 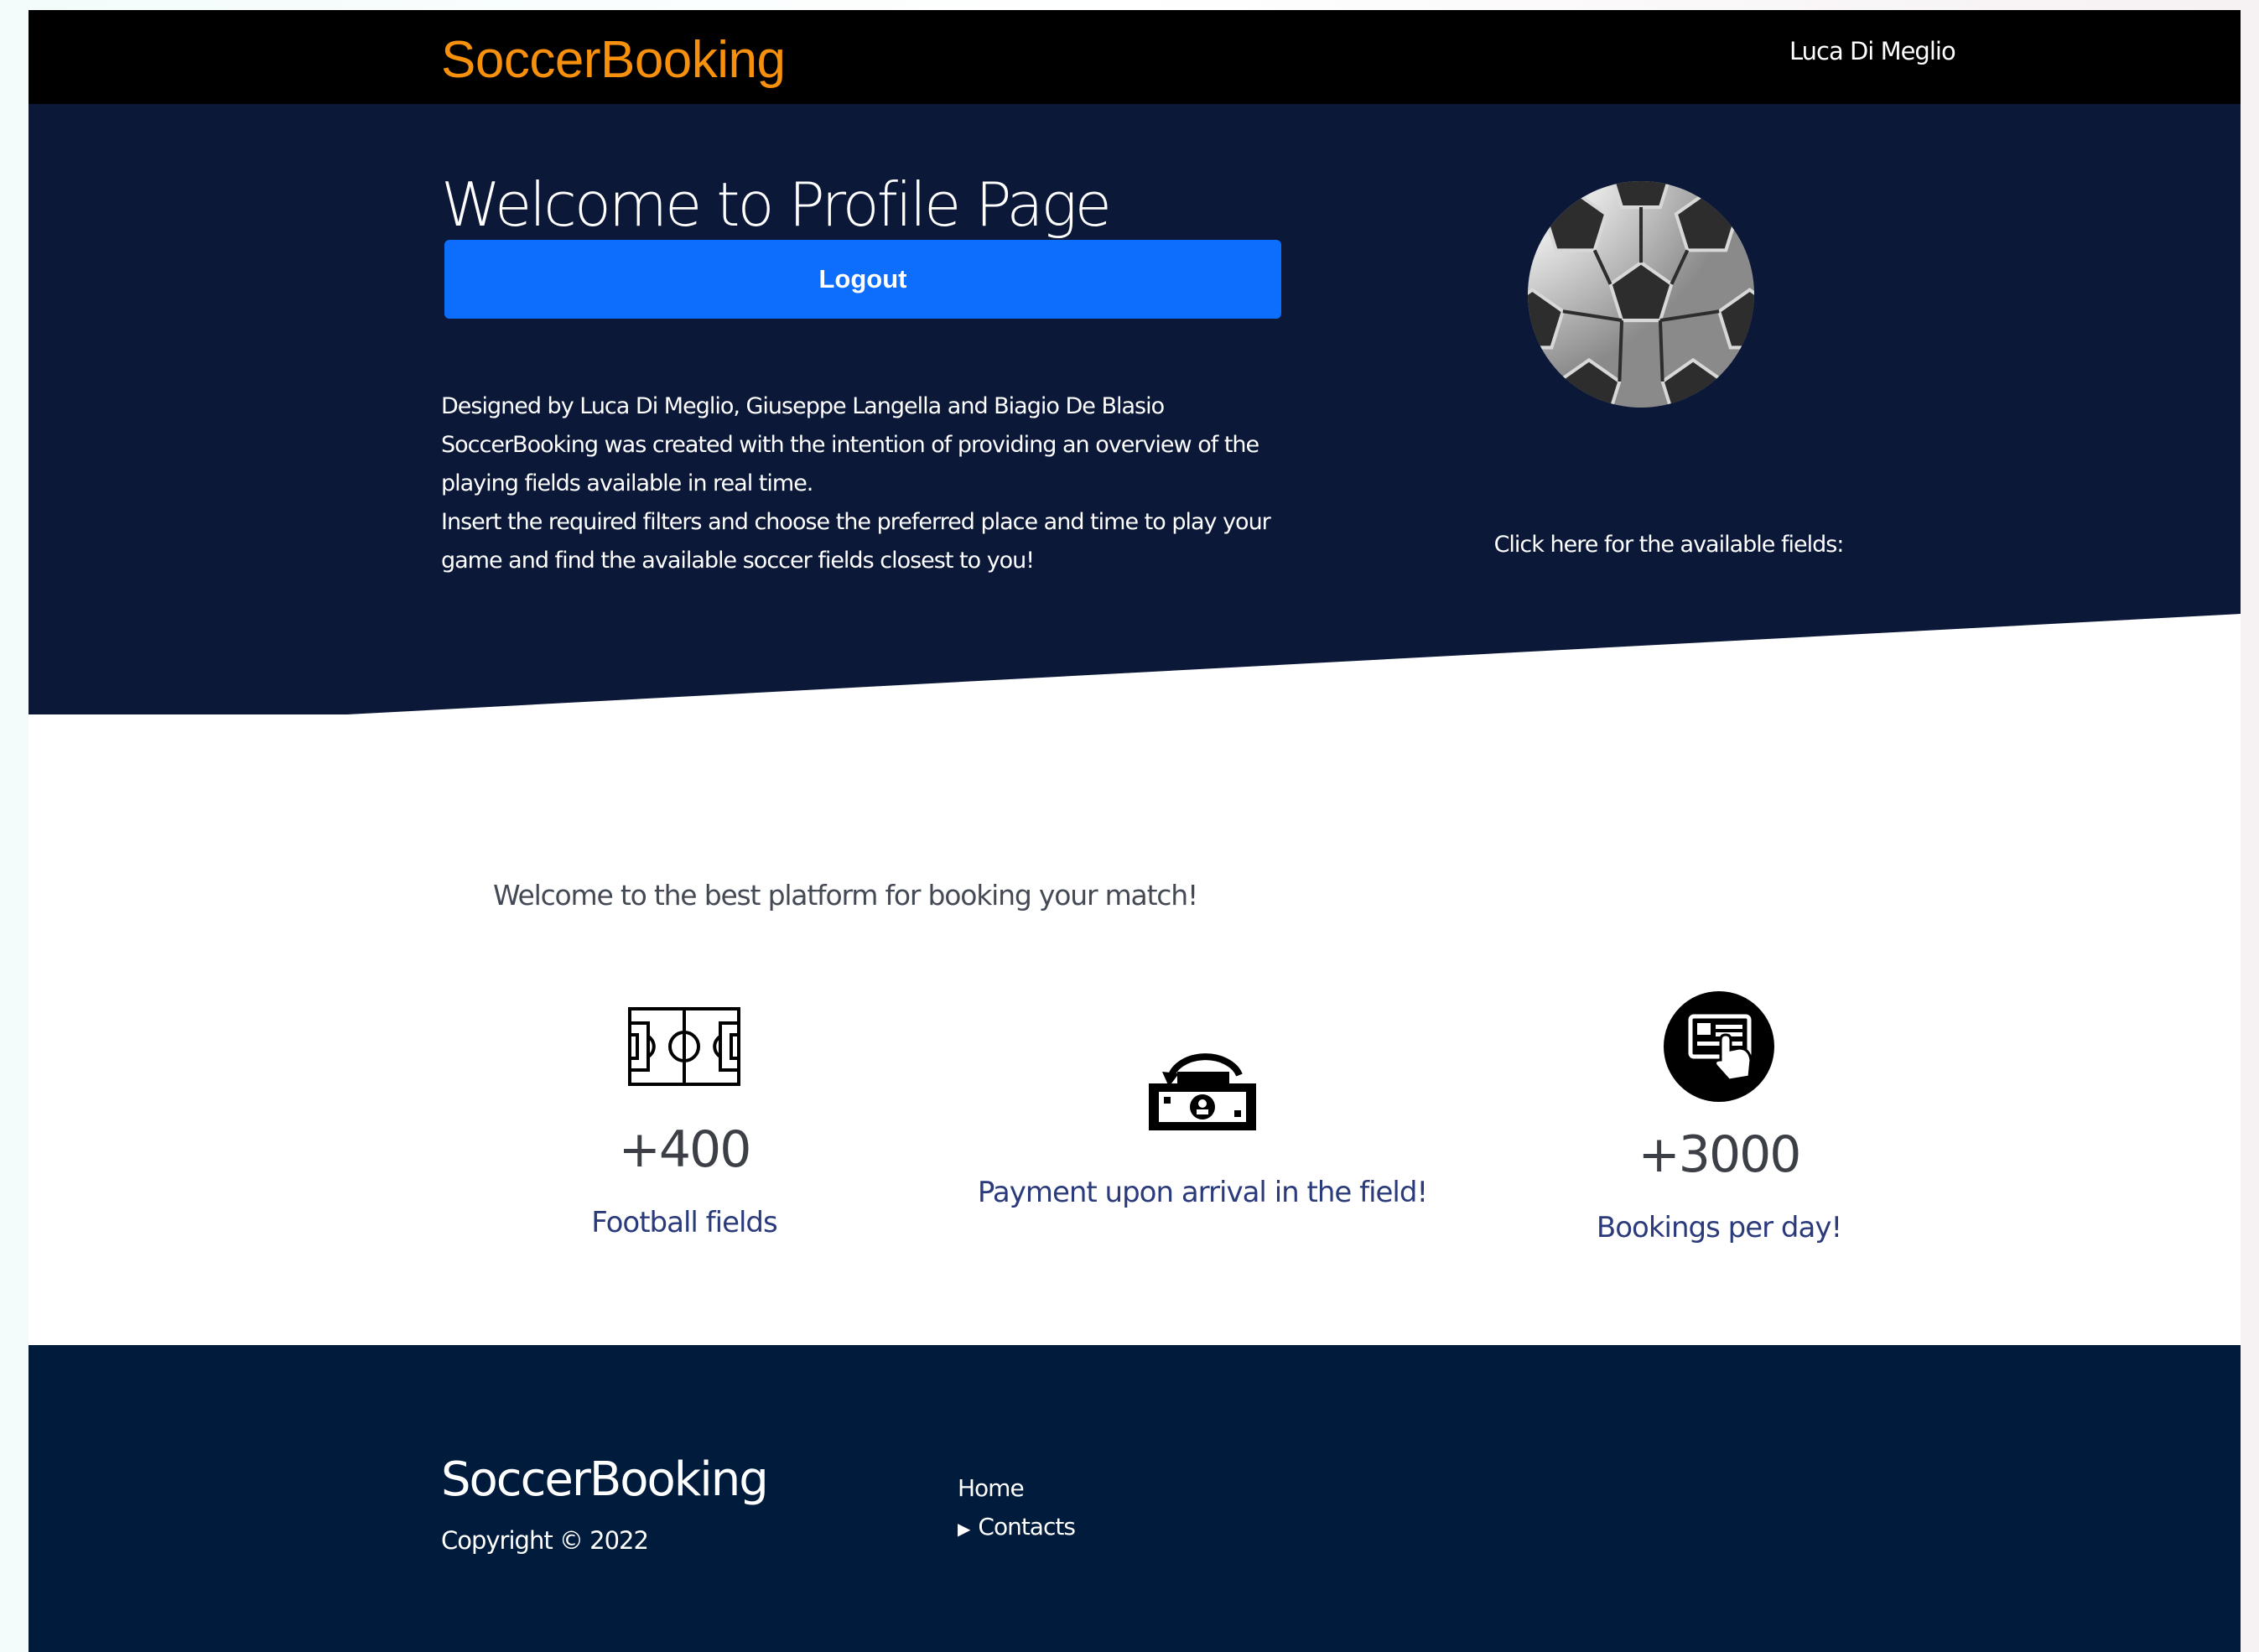 I want to click on feature-payment: Payment upon arrival in the field!, so click(x=1202, y=1128).